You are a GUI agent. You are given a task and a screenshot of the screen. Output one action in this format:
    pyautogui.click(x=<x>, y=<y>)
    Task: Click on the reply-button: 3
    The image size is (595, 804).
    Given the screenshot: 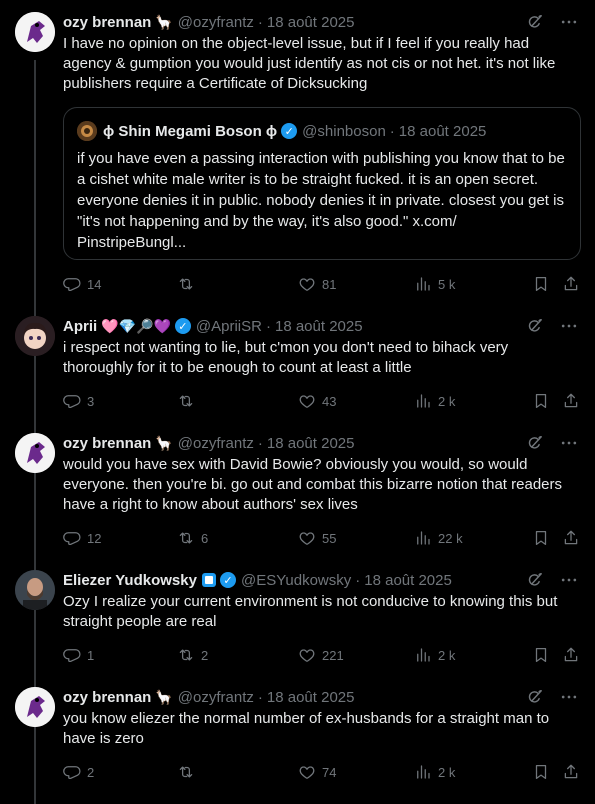 What is the action you would take?
    pyautogui.click(x=78, y=401)
    